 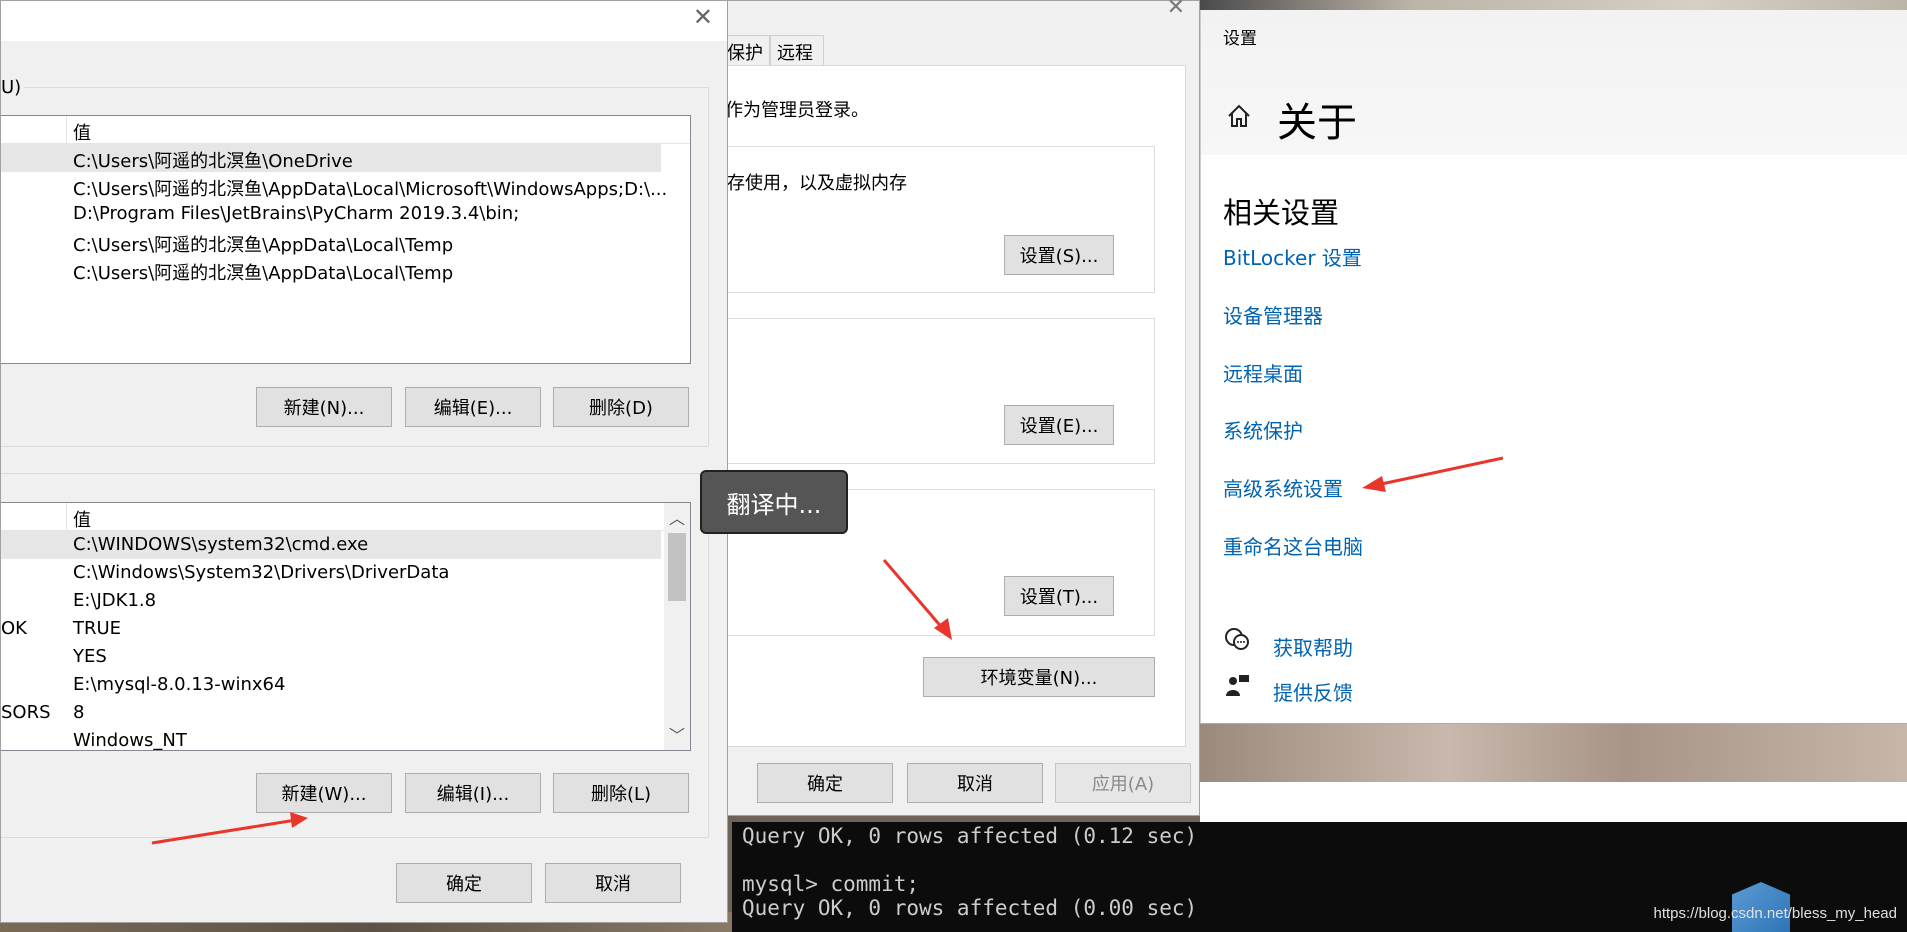 What do you see at coordinates (1240, 39) in the screenshot?
I see `app-title: 设置` at bounding box center [1240, 39].